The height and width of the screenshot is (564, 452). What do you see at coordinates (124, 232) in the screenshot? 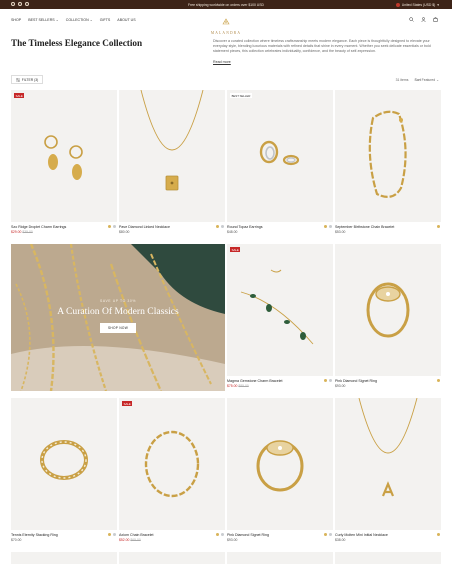
I see `product-price: $80.00` at bounding box center [124, 232].